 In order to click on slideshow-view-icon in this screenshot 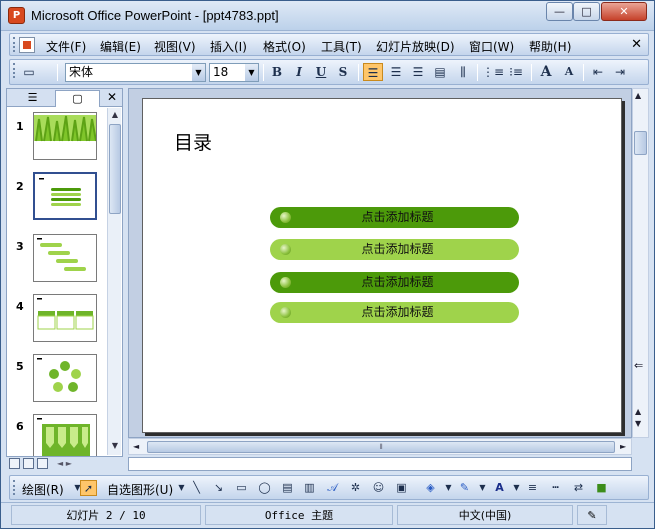, I will do `click(42, 463)`.